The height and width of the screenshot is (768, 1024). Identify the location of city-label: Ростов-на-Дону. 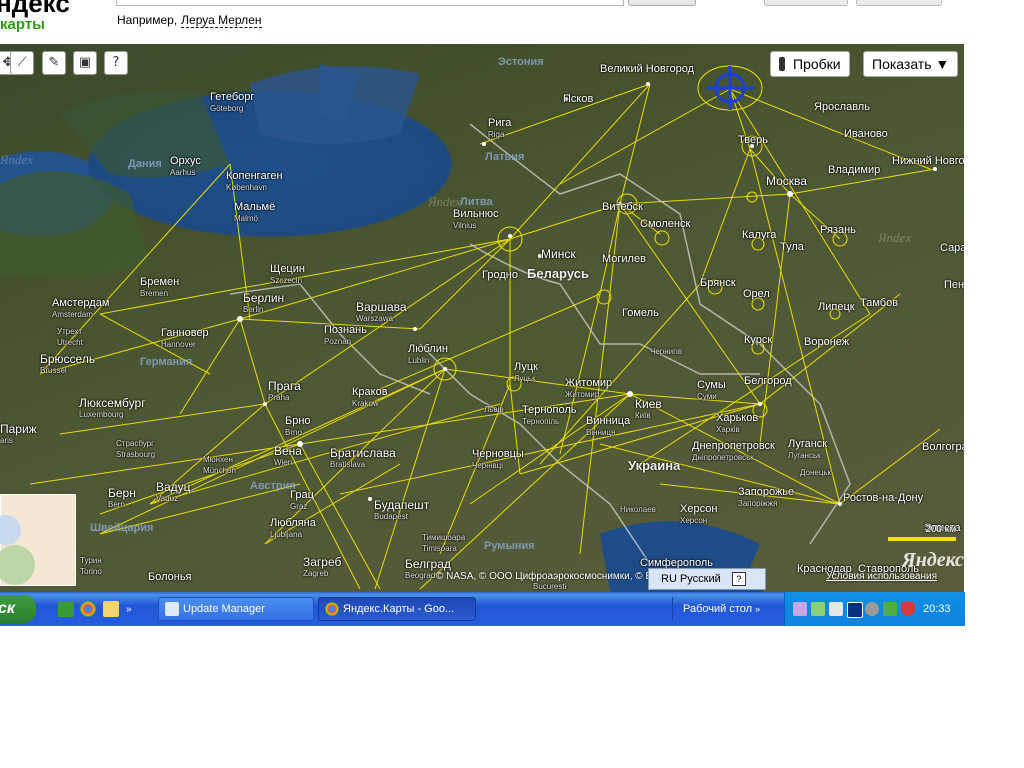
(883, 498).